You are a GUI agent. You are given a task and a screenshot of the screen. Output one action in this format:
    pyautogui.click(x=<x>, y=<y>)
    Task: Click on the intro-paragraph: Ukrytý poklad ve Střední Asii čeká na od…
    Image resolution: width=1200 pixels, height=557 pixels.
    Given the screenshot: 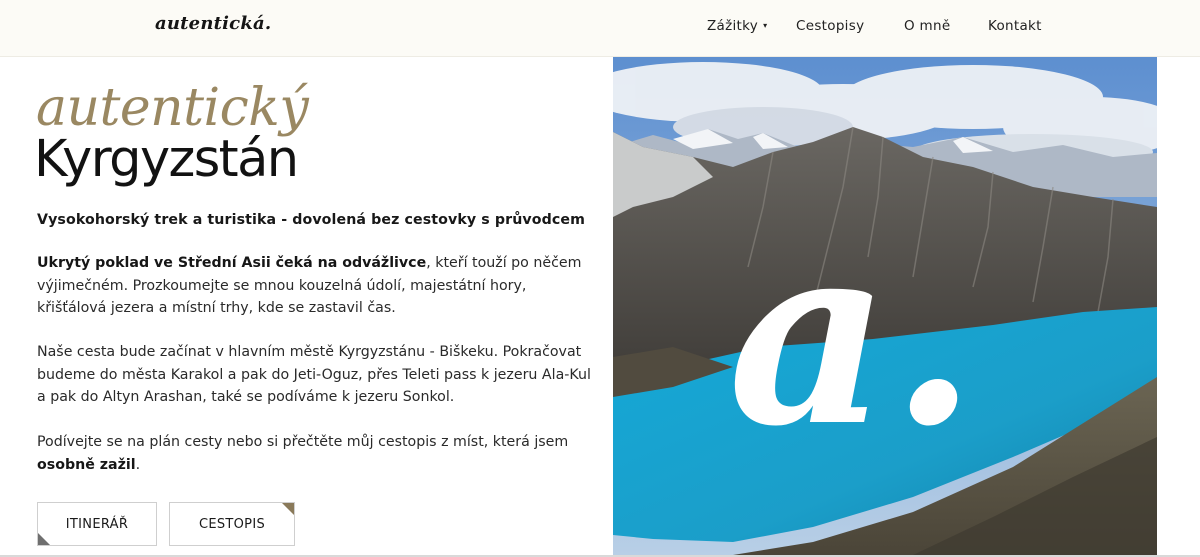 What is the action you would take?
    pyautogui.click(x=314, y=286)
    